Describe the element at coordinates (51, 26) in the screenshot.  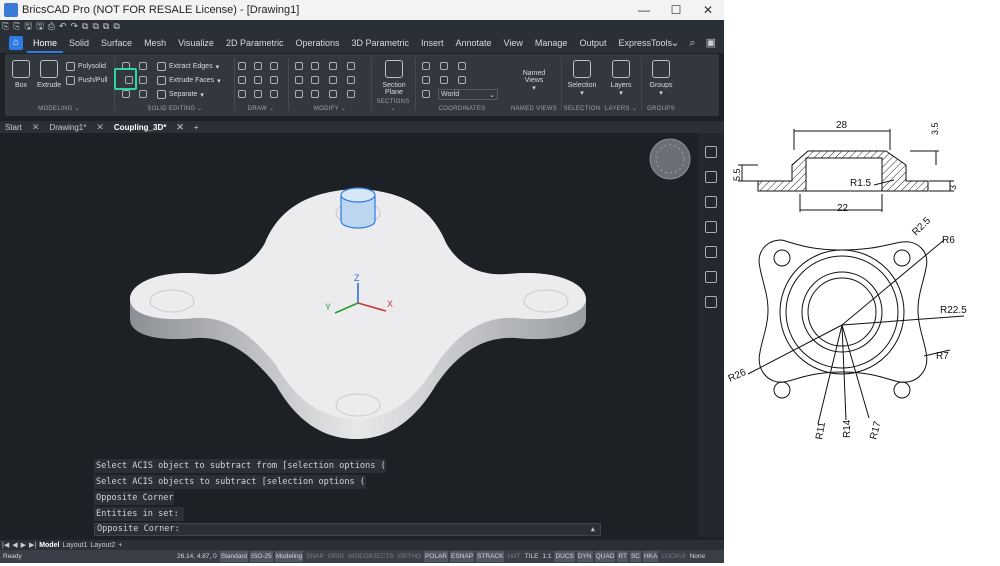
I see `print-icon: ⎙` at that location.